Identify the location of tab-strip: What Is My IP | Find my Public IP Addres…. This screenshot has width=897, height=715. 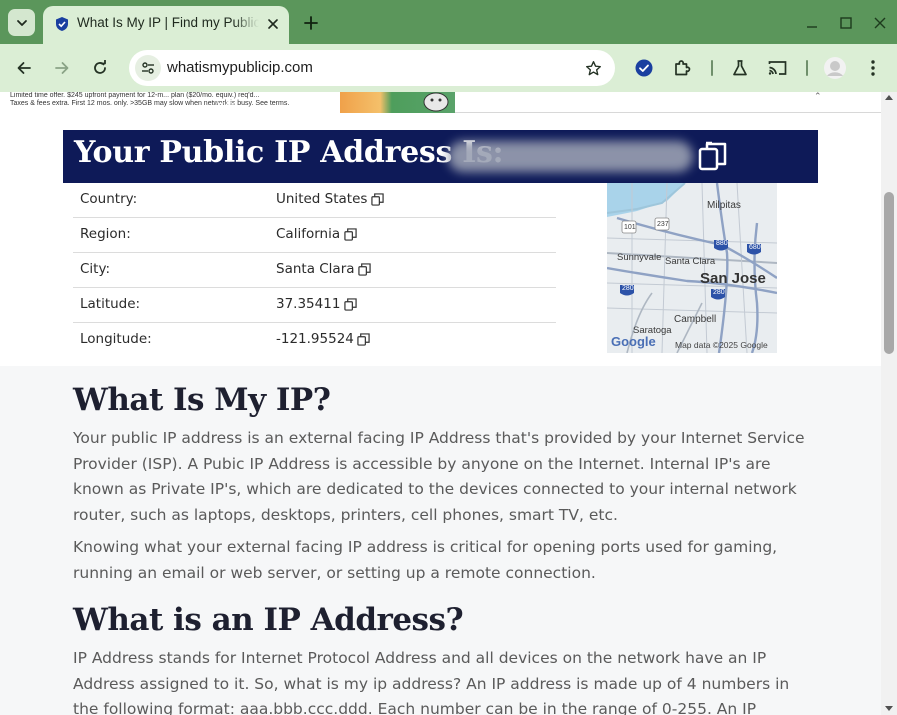
(448, 22).